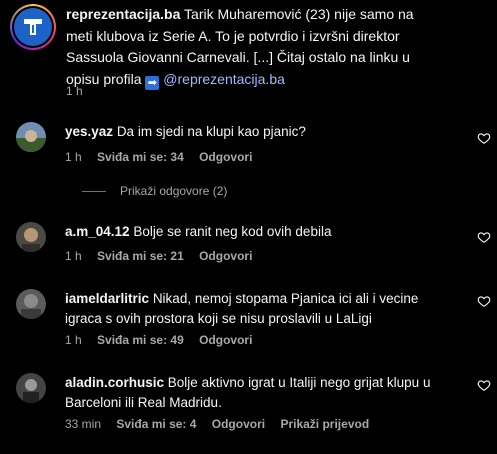 This screenshot has height=454, width=497. What do you see at coordinates (97, 231) in the screenshot?
I see `comment-username: a.m_04.12` at bounding box center [97, 231].